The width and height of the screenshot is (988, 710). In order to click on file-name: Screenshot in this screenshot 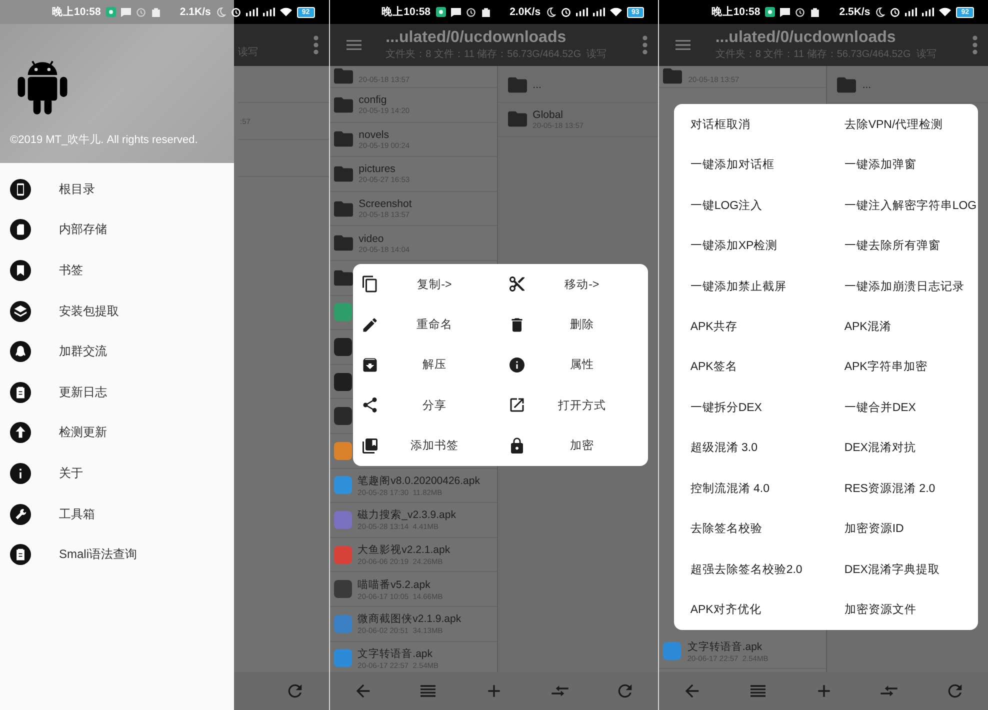, I will do `click(385, 204)`.